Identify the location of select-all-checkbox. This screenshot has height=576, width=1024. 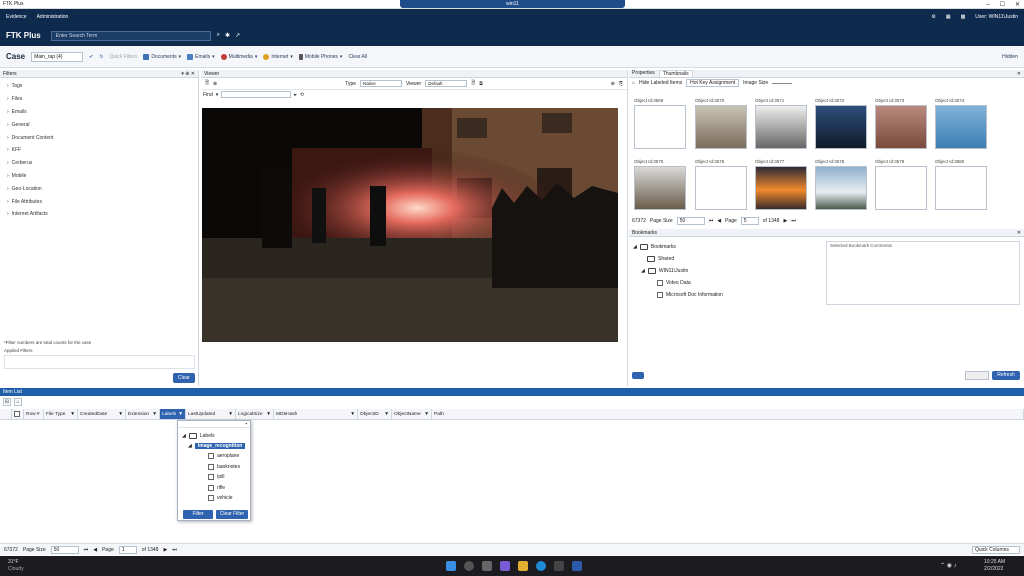
(17, 414).